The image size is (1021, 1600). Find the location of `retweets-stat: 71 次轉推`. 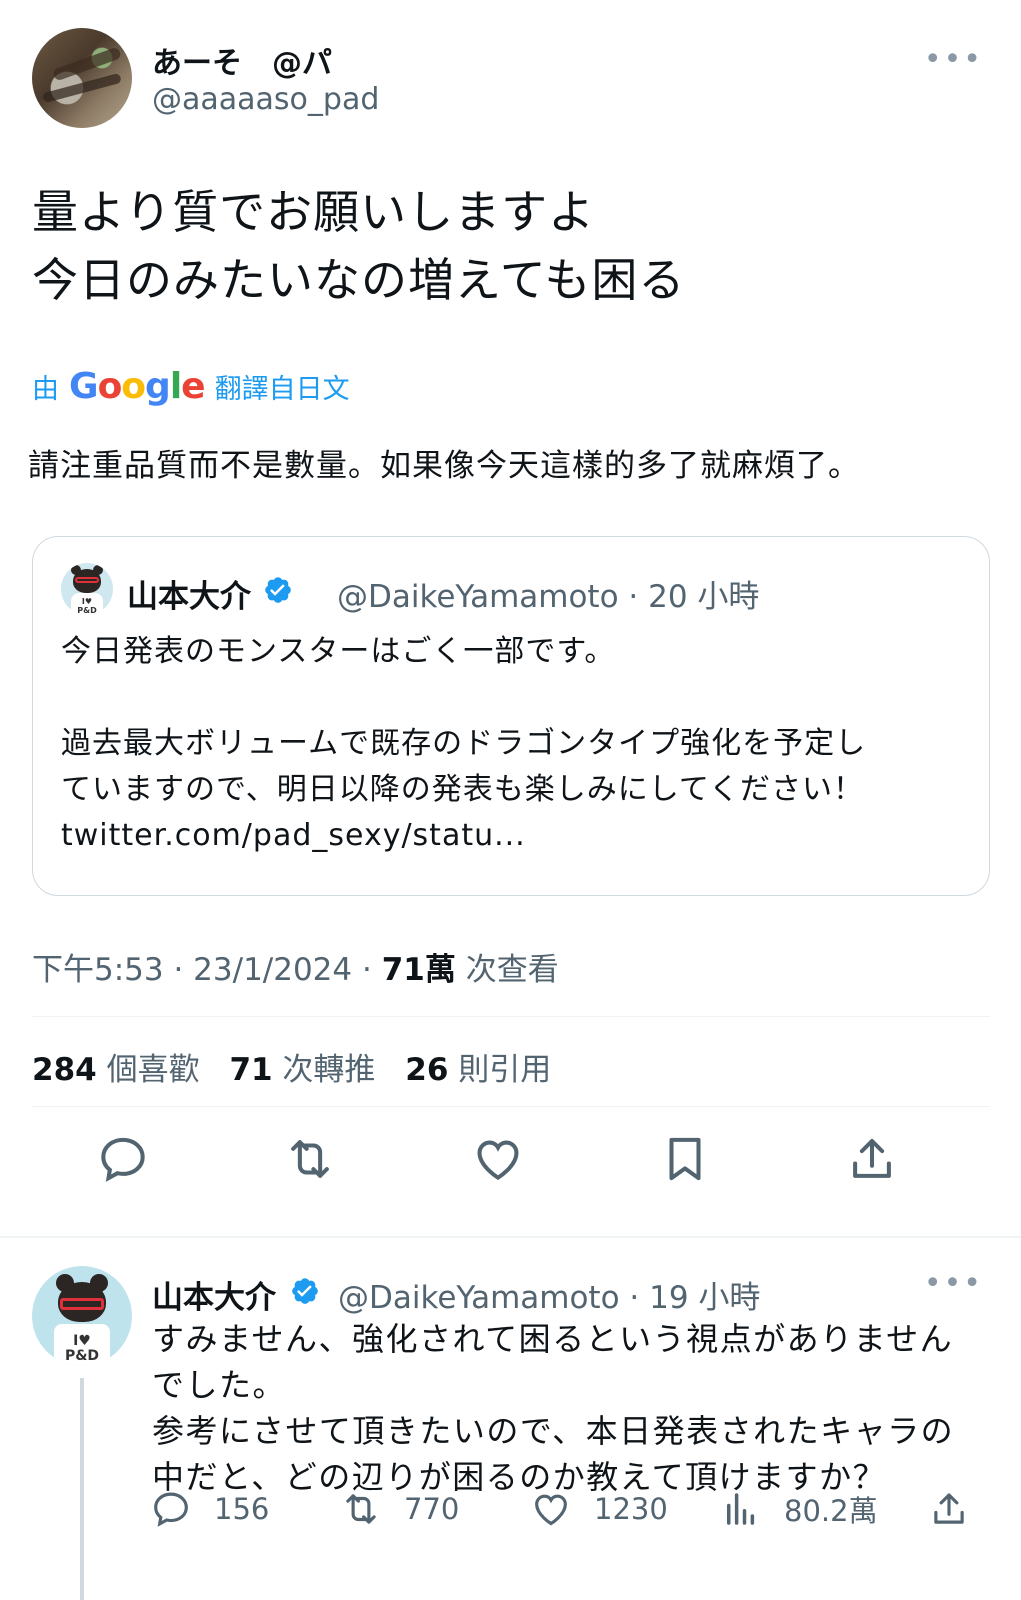

retweets-stat: 71 次轉推 is located at coordinates (302, 1070).